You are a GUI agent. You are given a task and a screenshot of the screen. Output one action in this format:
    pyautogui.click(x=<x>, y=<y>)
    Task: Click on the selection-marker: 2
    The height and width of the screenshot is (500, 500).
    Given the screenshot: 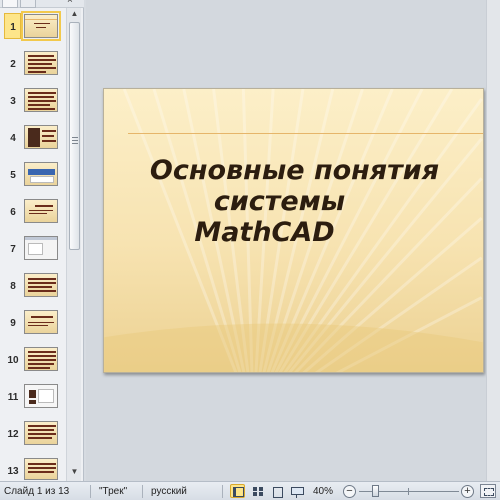 What is the action you would take?
    pyautogui.click(x=12, y=63)
    